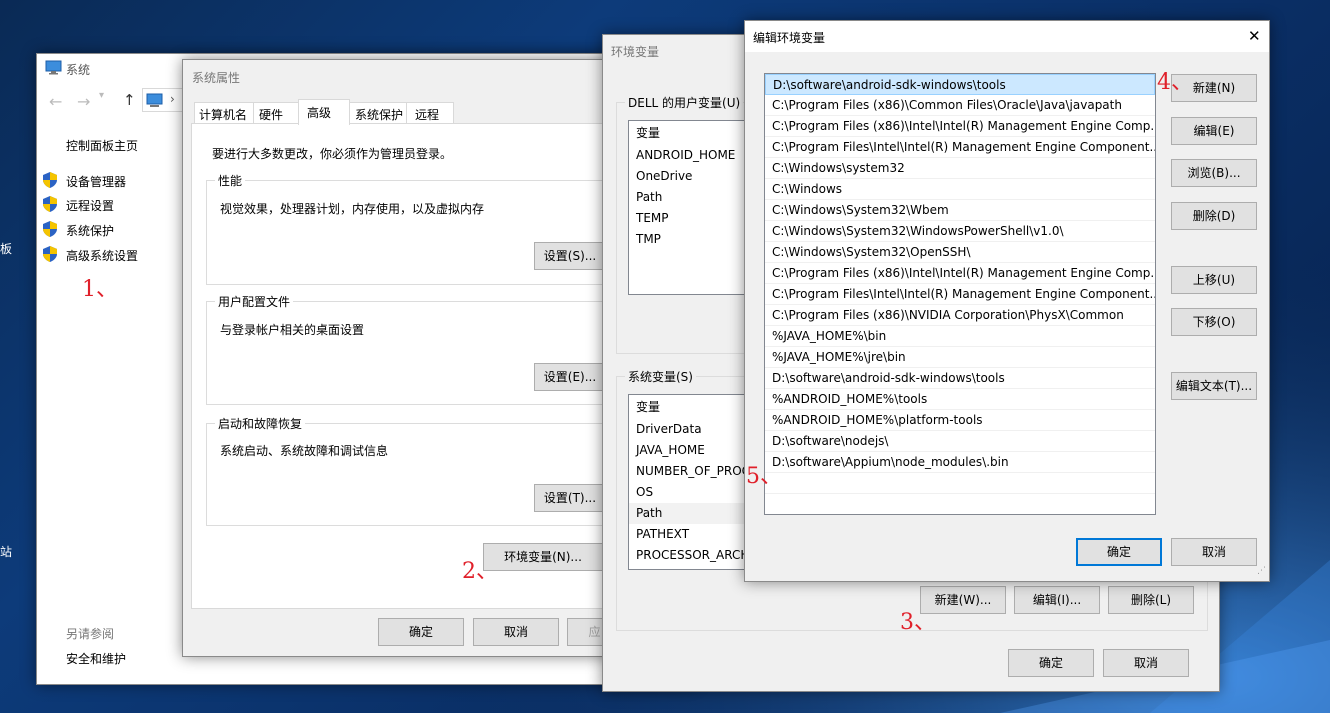 The image size is (1330, 713). What do you see at coordinates (960, 336) in the screenshot?
I see `path-list-item: %JAVA_HOME%\bin` at bounding box center [960, 336].